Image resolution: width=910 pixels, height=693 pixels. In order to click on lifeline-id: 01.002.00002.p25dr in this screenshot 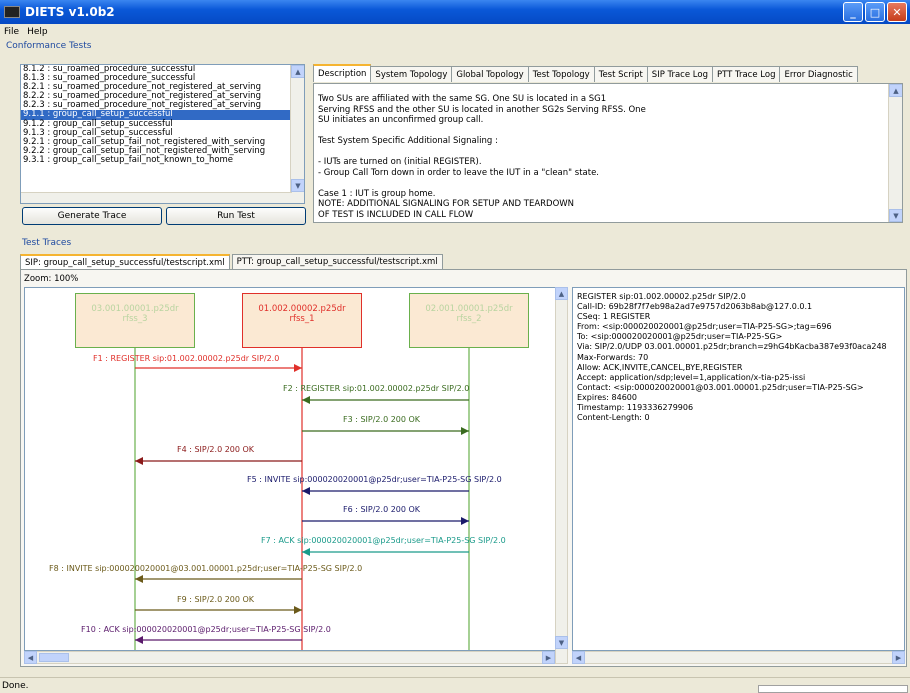, I will do `click(302, 309)`.